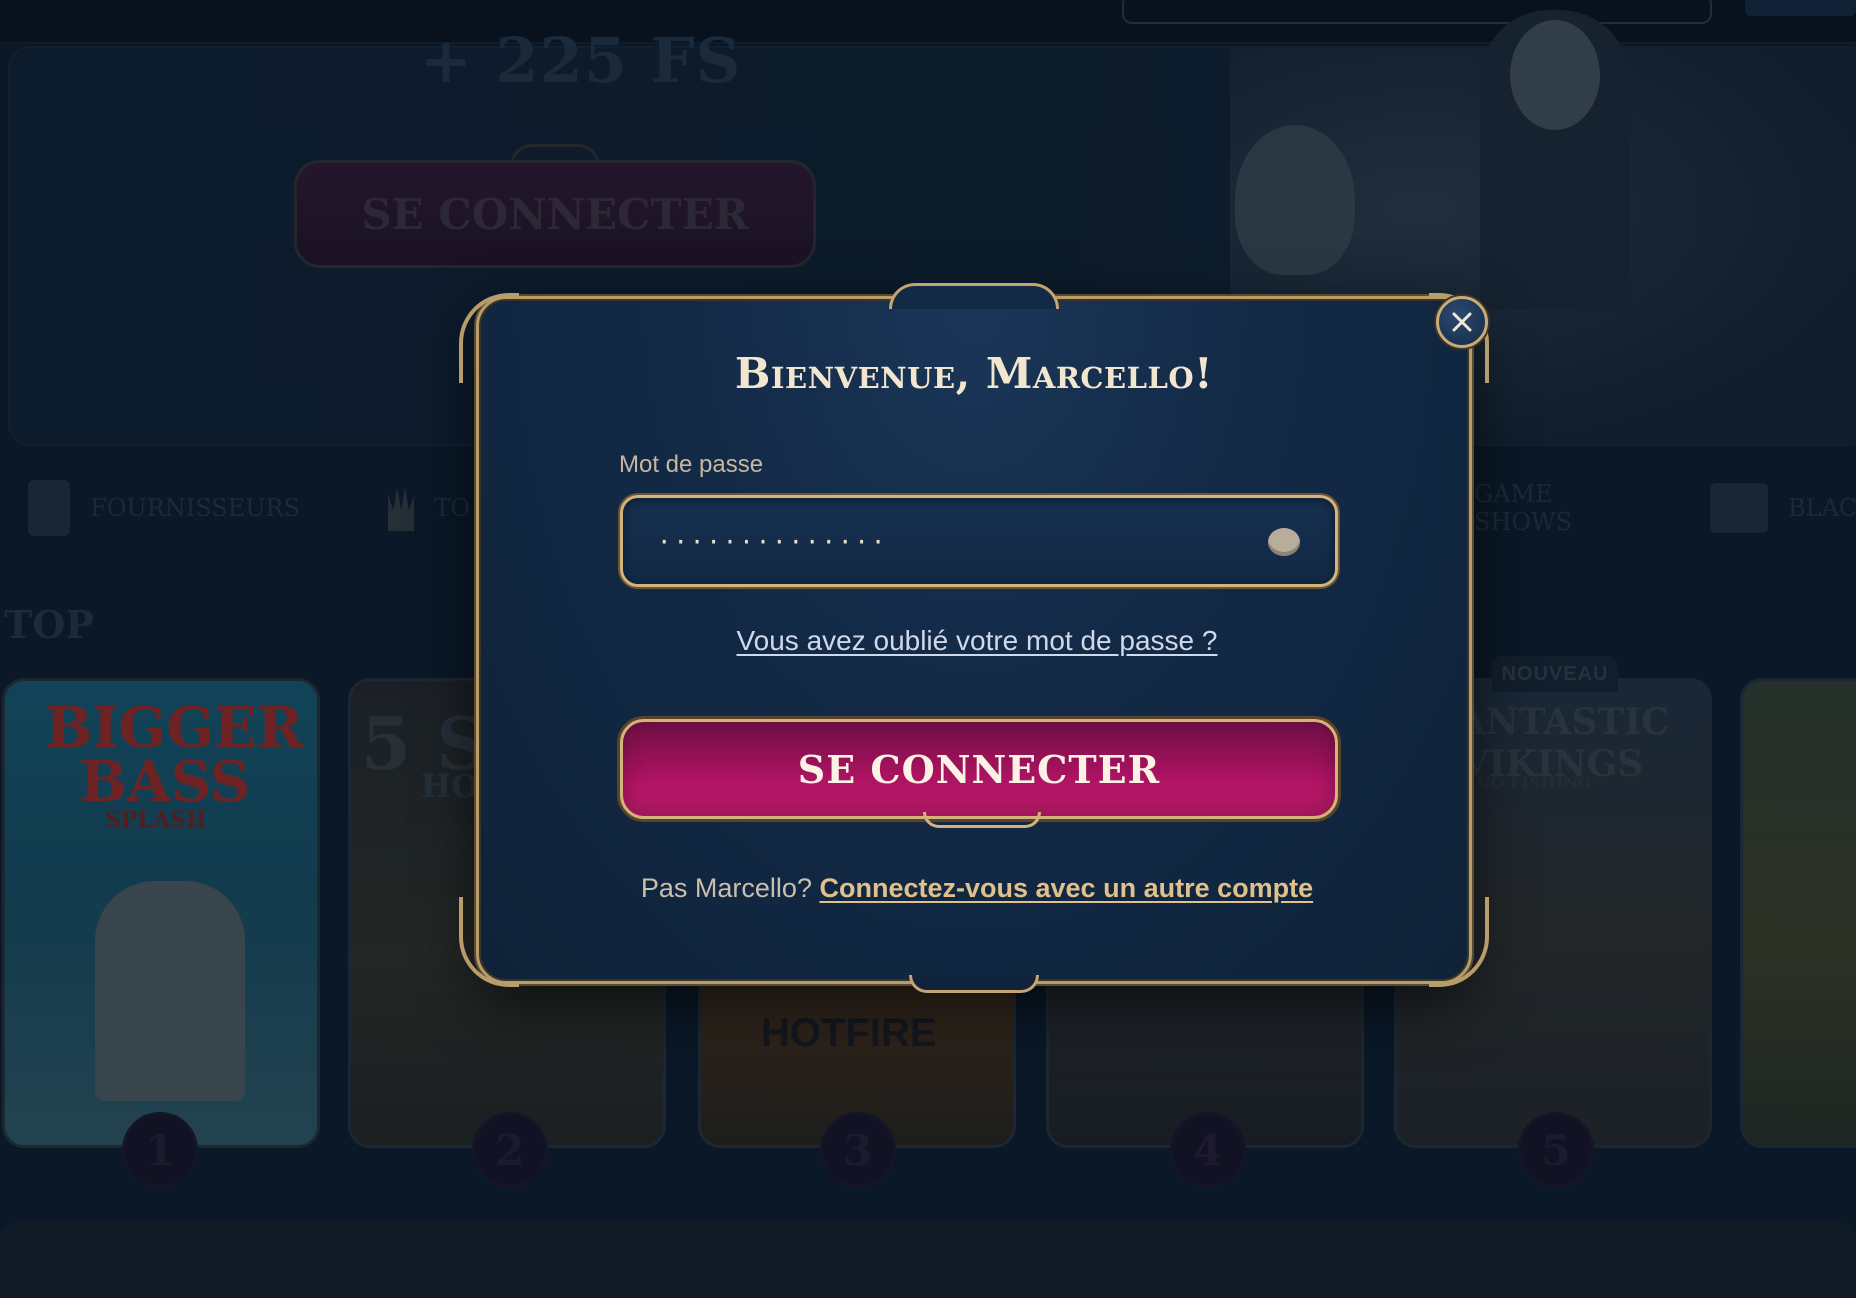 Image resolution: width=1856 pixels, height=1298 pixels. What do you see at coordinates (726, 888) in the screenshot?
I see `not-user-text: Pas Marcello?` at bounding box center [726, 888].